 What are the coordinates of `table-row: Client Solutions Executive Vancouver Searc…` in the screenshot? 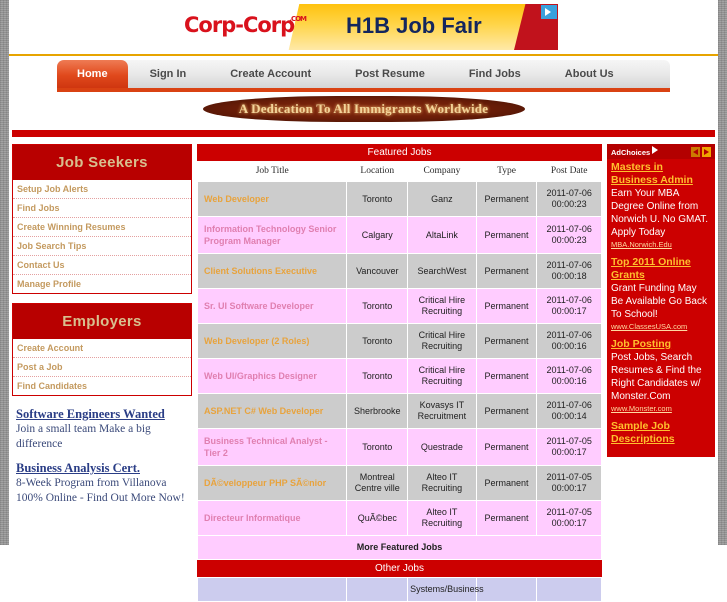 It's located at (399, 271).